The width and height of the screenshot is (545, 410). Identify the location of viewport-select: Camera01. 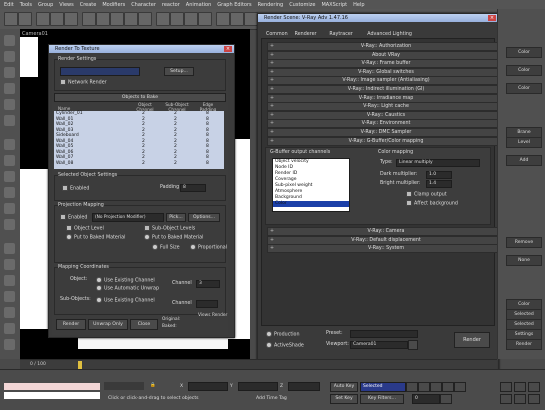
(379, 345).